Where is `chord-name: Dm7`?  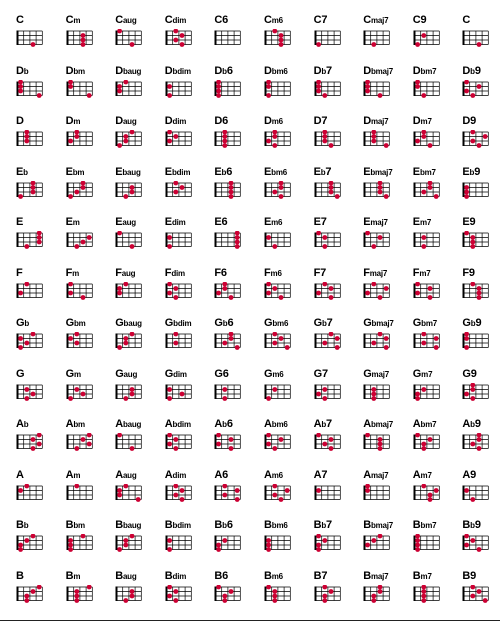 chord-name: Dm7 is located at coordinates (422, 121).